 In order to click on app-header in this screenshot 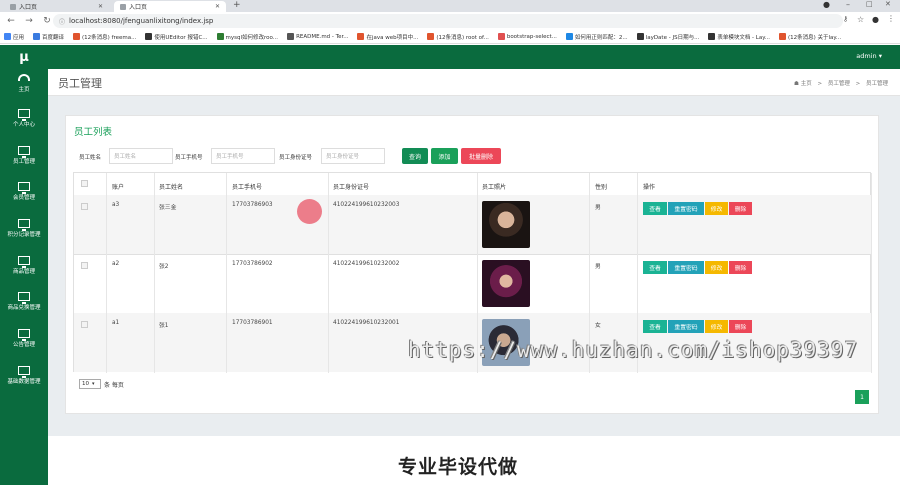, I will do `click(450, 57)`.